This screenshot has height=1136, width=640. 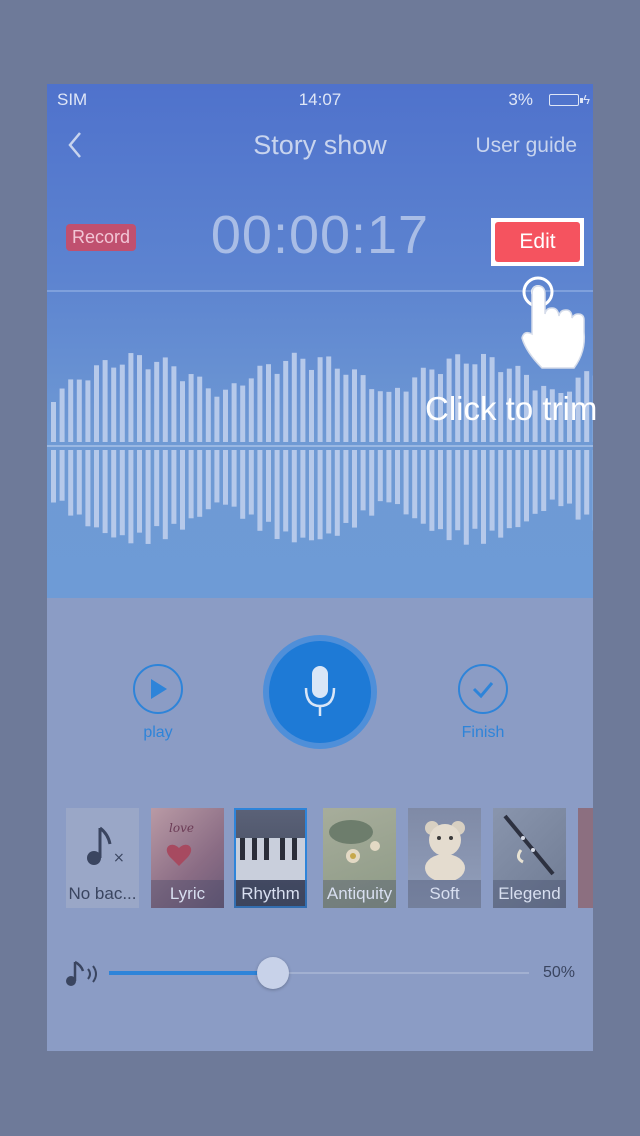 I want to click on record-button-inner, so click(x=320, y=692).